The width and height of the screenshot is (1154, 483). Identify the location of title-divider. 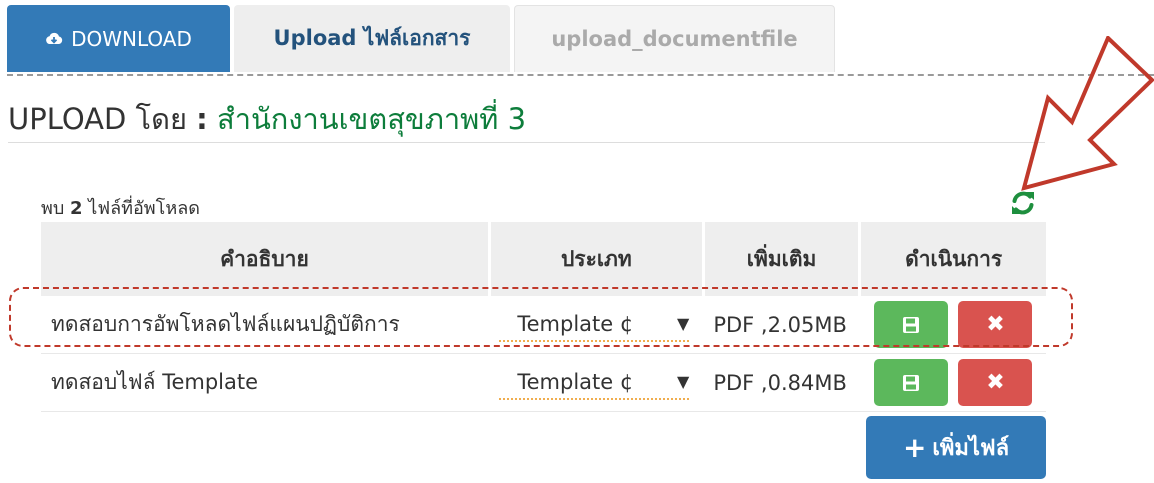
(526, 142).